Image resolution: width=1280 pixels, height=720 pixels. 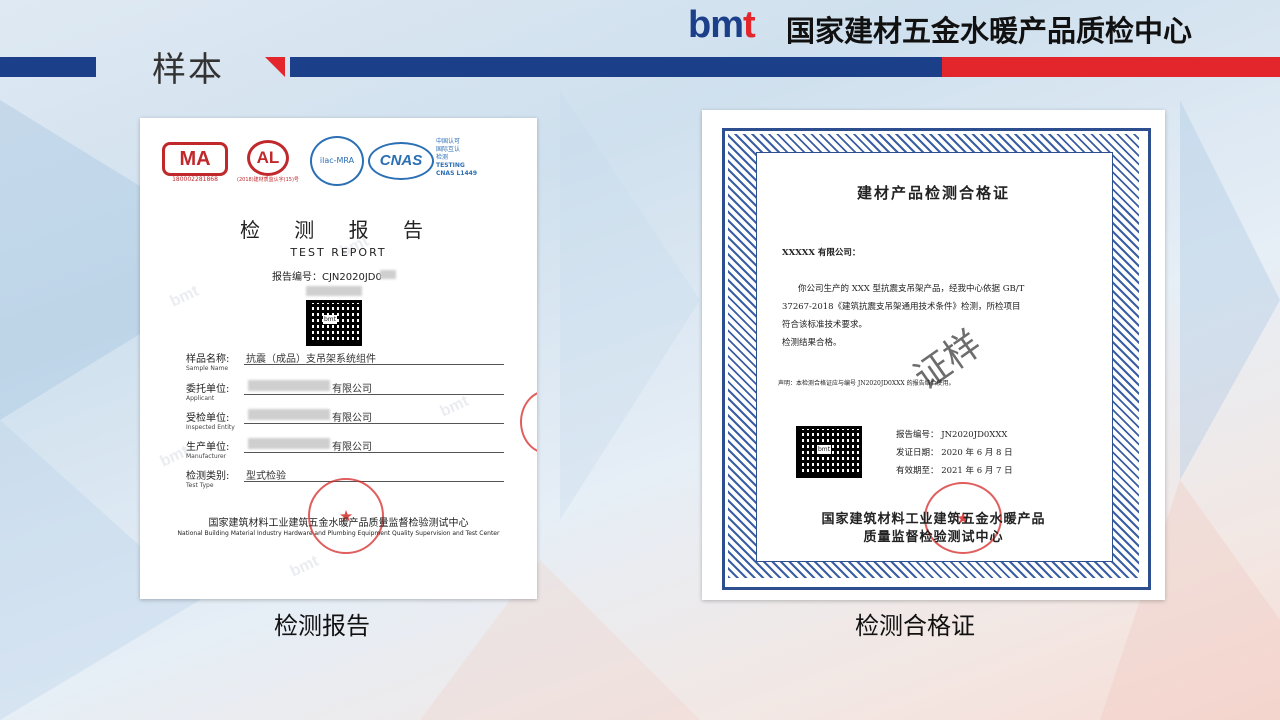 I want to click on field-test-type-label: 检测类别: Test Type, so click(x=208, y=480).